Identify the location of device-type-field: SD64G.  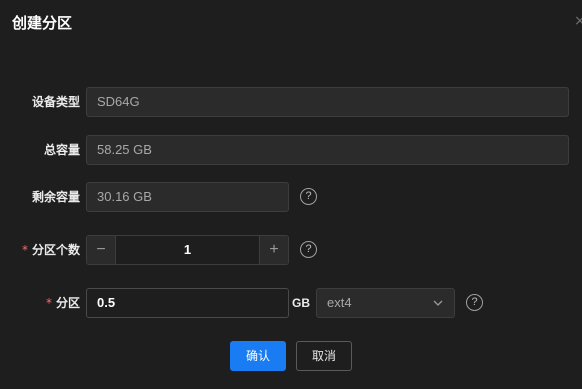
(327, 102).